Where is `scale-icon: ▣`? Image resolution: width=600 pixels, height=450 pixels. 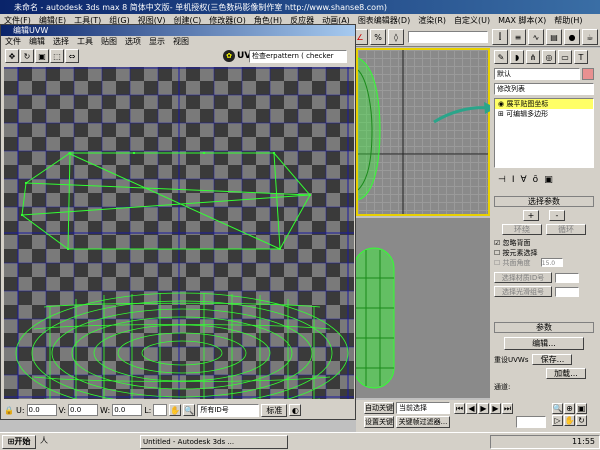 scale-icon: ▣ is located at coordinates (42, 56).